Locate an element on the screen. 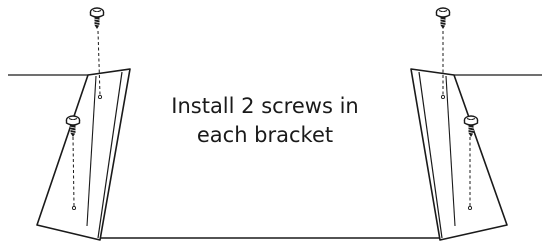  instruction-line-2: each bracket is located at coordinates (265, 135).